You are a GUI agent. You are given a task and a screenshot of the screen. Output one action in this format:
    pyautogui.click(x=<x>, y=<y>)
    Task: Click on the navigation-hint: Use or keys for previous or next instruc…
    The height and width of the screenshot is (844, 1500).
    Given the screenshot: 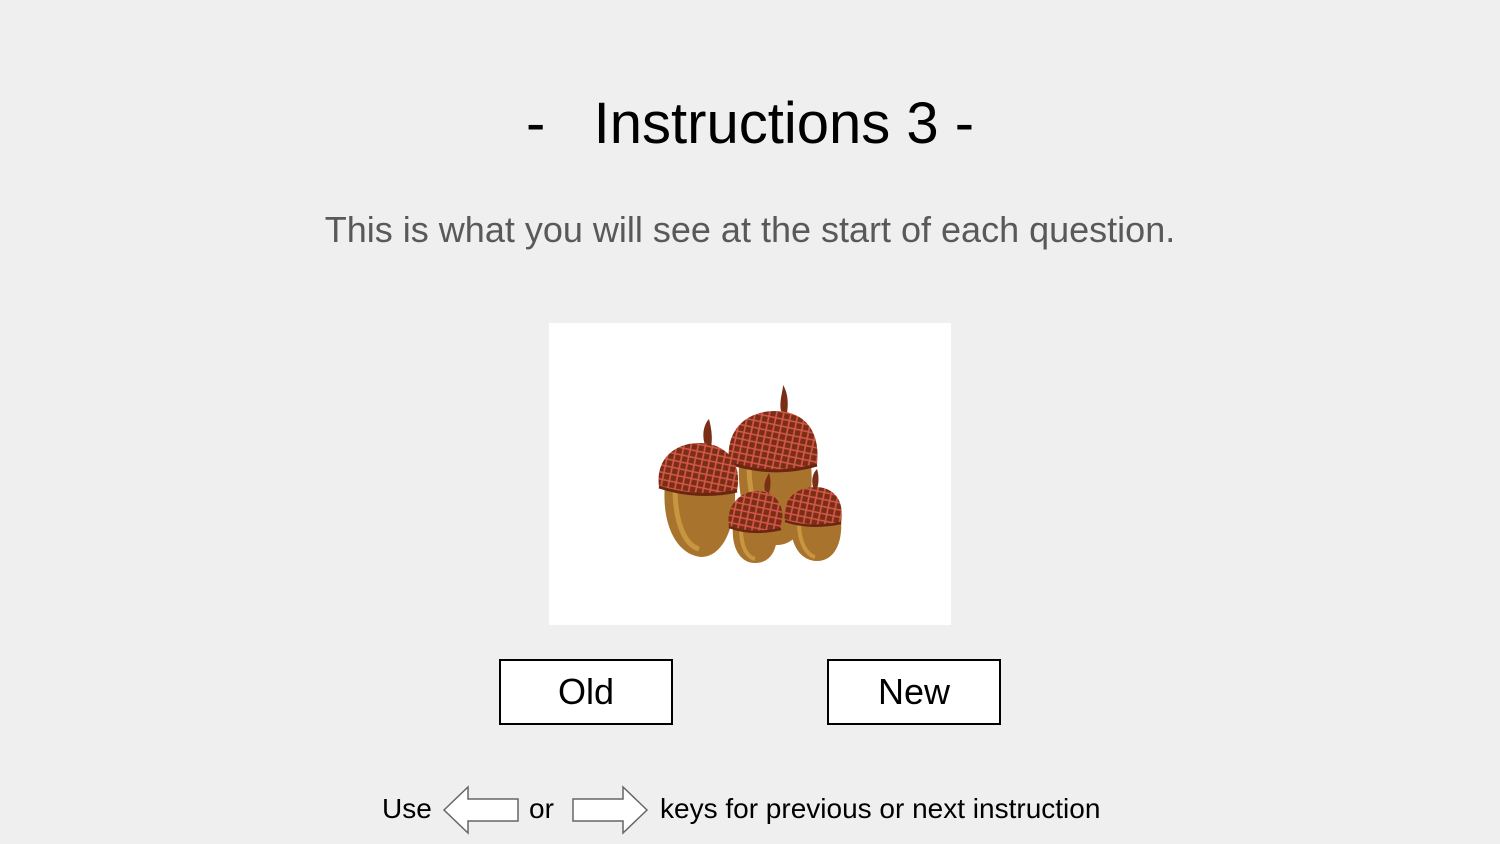 What is the action you would take?
    pyautogui.click(x=750, y=810)
    